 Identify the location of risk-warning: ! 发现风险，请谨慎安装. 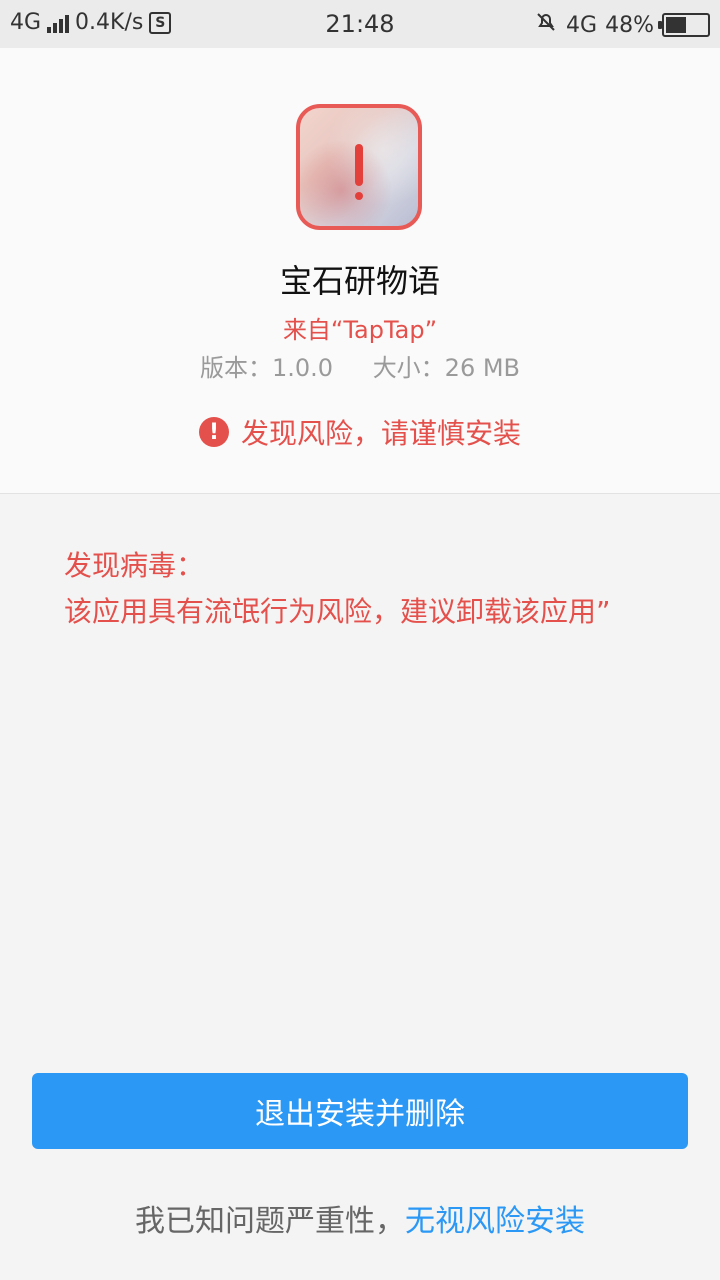
(360, 432).